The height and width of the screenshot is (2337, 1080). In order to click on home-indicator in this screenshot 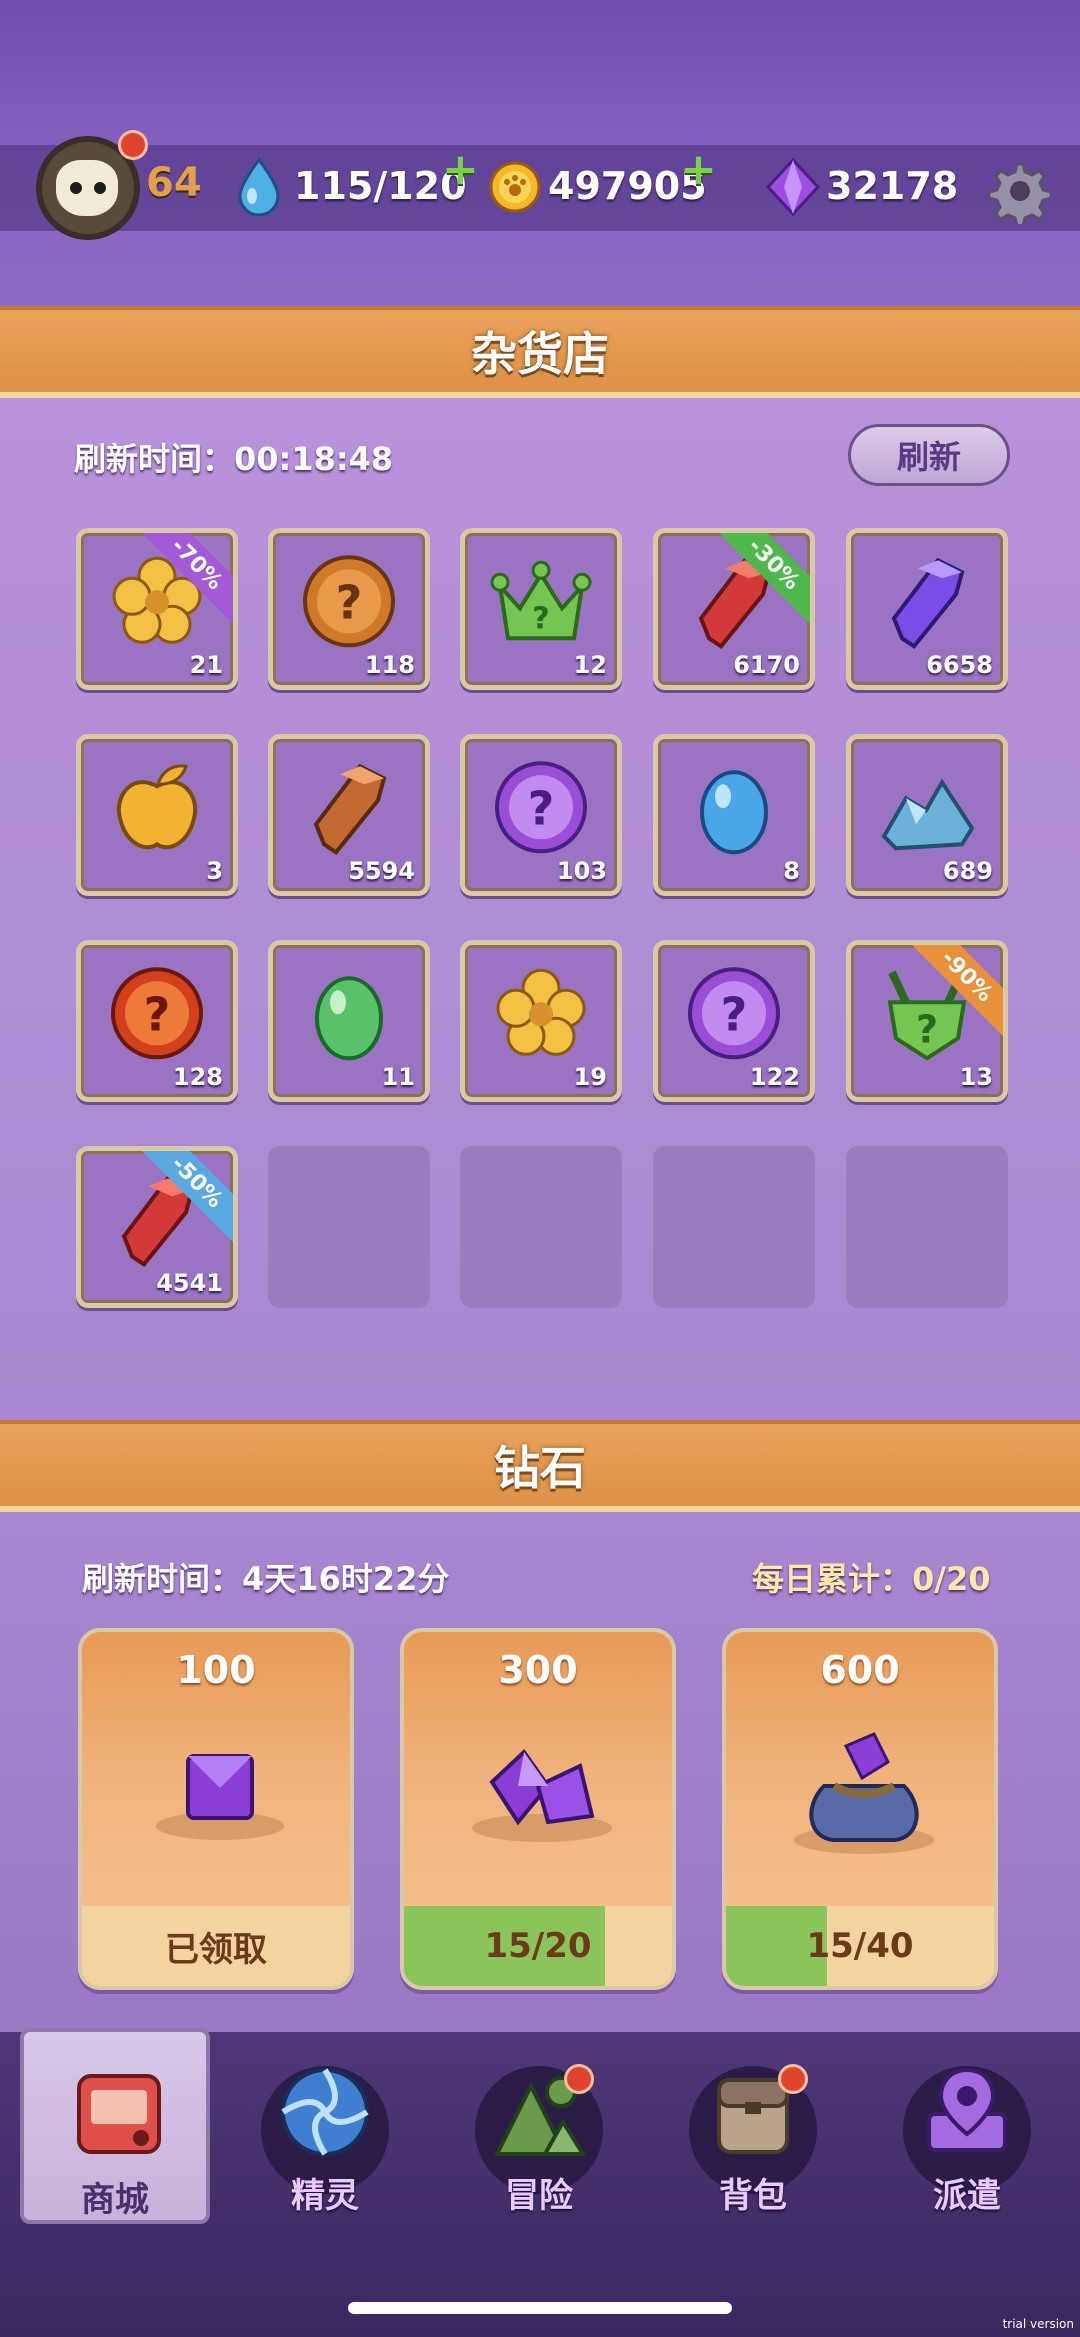, I will do `click(540, 2308)`.